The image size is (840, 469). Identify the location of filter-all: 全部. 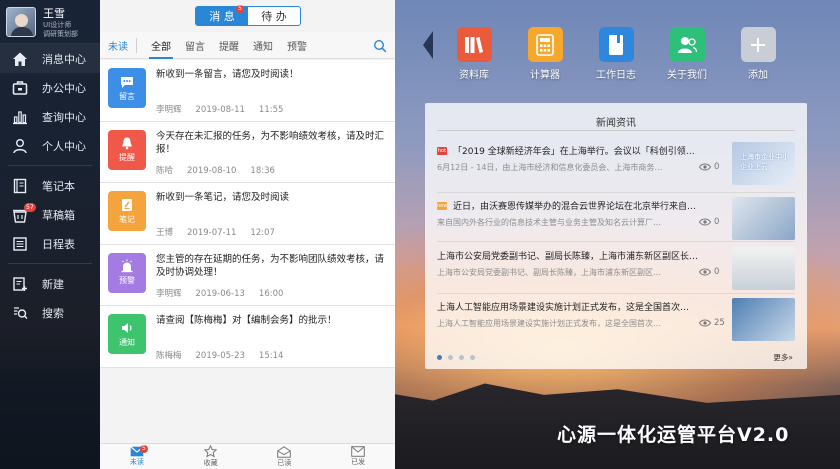
(161, 45).